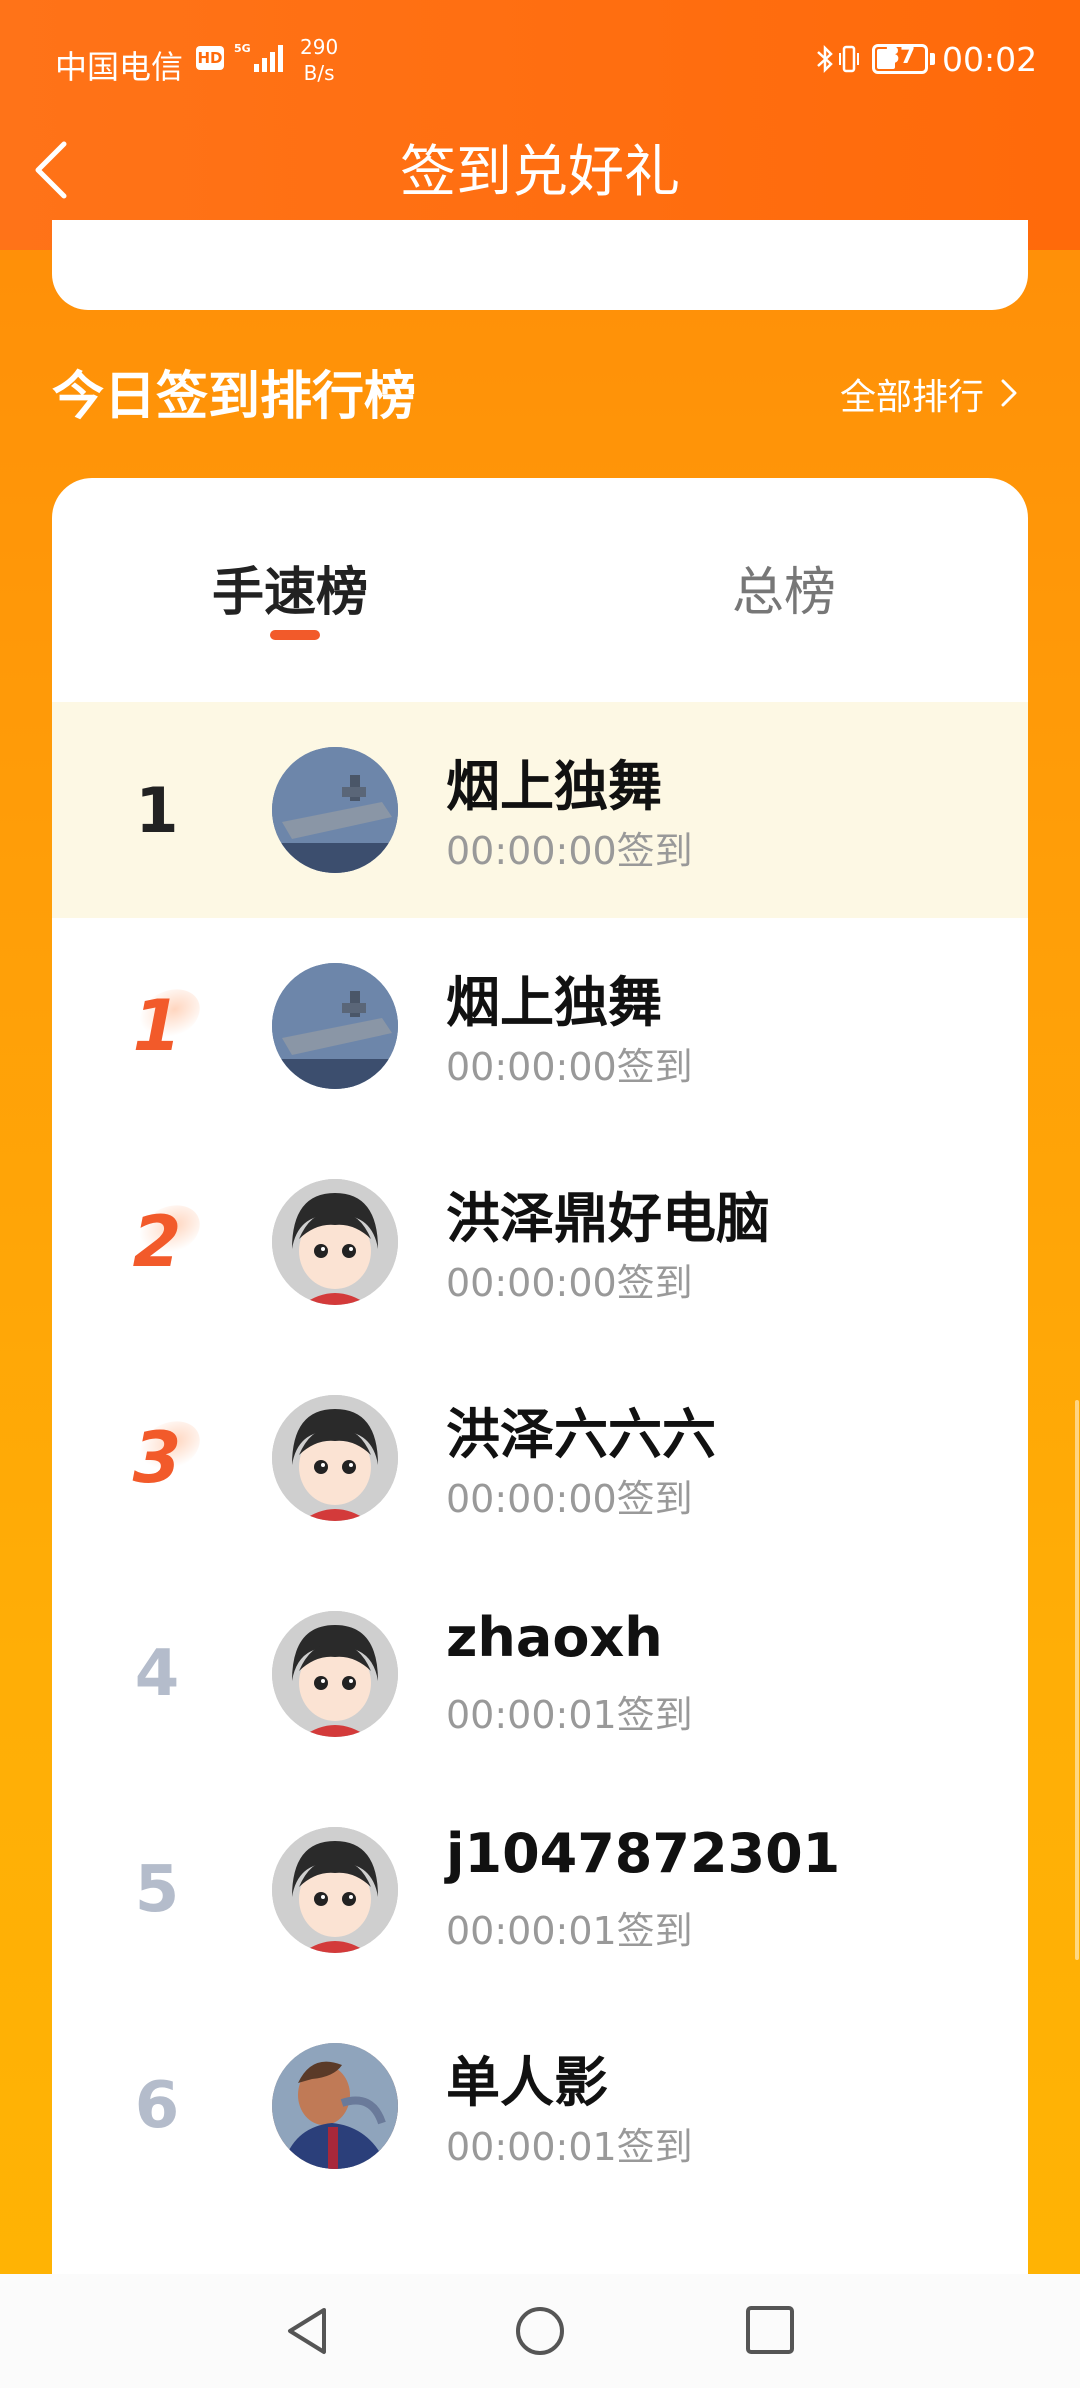 The image size is (1080, 2388). I want to click on rank-row: 4 zhaoxh 00:00:01签到, so click(540, 1674).